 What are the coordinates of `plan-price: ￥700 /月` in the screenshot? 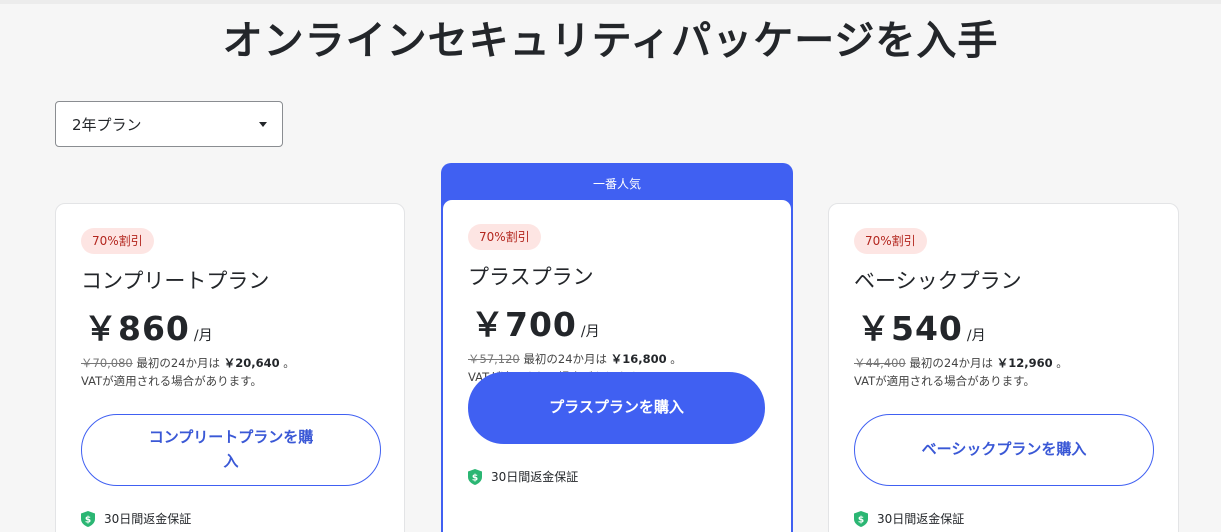 It's located at (535, 322).